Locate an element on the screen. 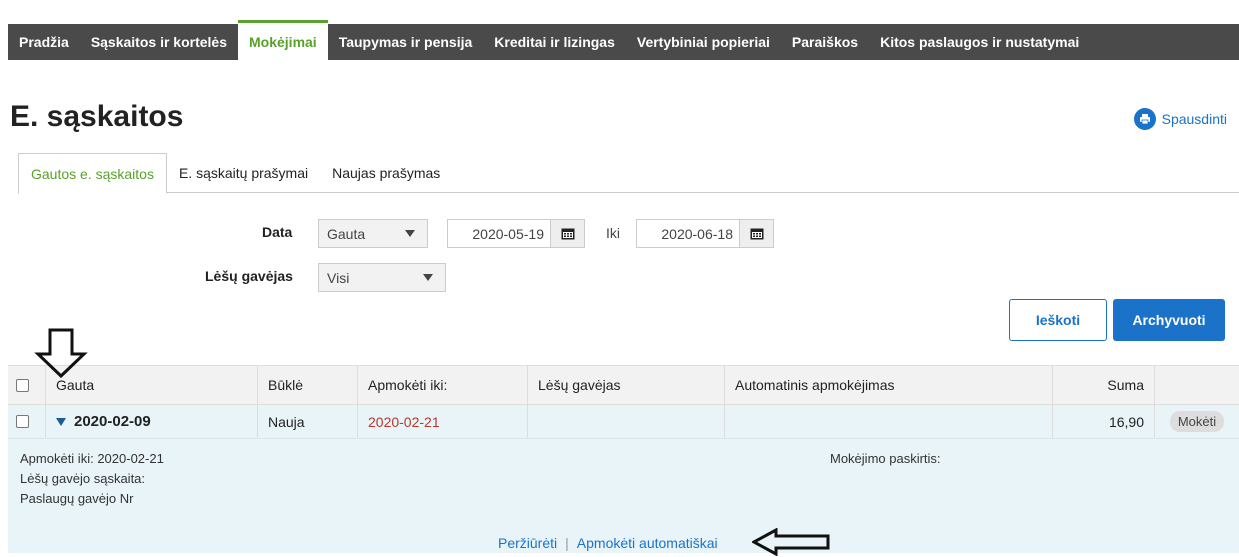 The height and width of the screenshot is (557, 1239). nav-item-accounts: Sąskaitos ir kortelės is located at coordinates (159, 42).